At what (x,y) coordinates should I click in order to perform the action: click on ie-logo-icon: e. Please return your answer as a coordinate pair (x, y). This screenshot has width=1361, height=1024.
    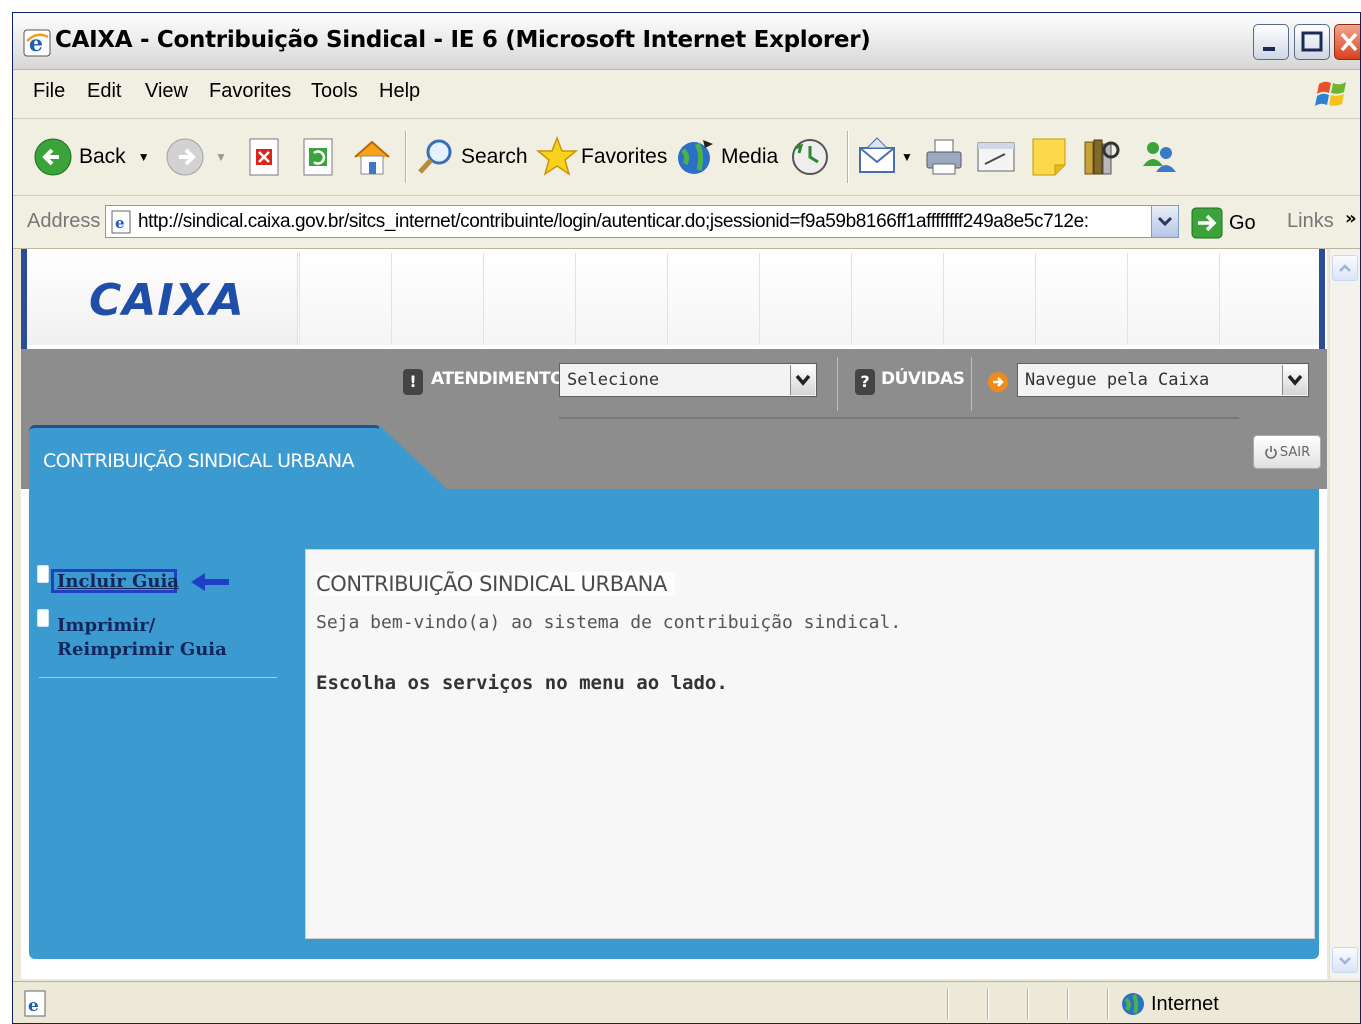
    Looking at the image, I should click on (37, 43).